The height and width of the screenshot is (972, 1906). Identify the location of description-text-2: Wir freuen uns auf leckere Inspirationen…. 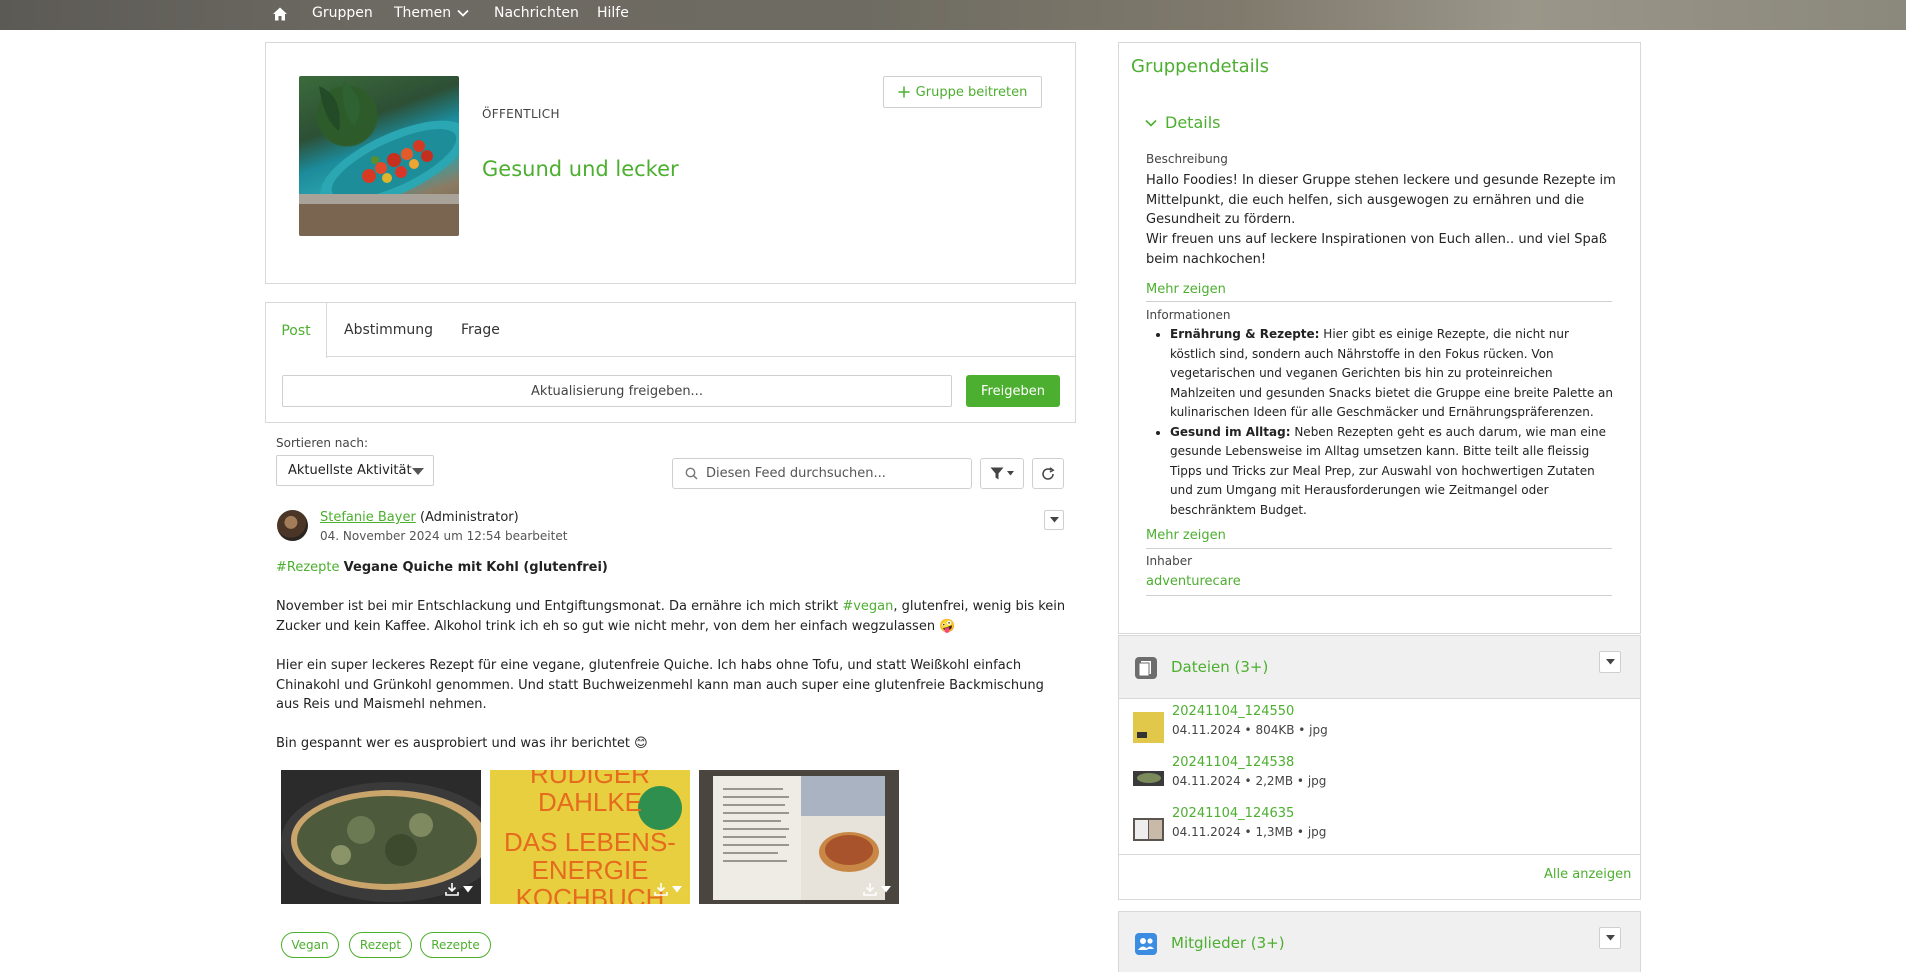
(1376, 249).